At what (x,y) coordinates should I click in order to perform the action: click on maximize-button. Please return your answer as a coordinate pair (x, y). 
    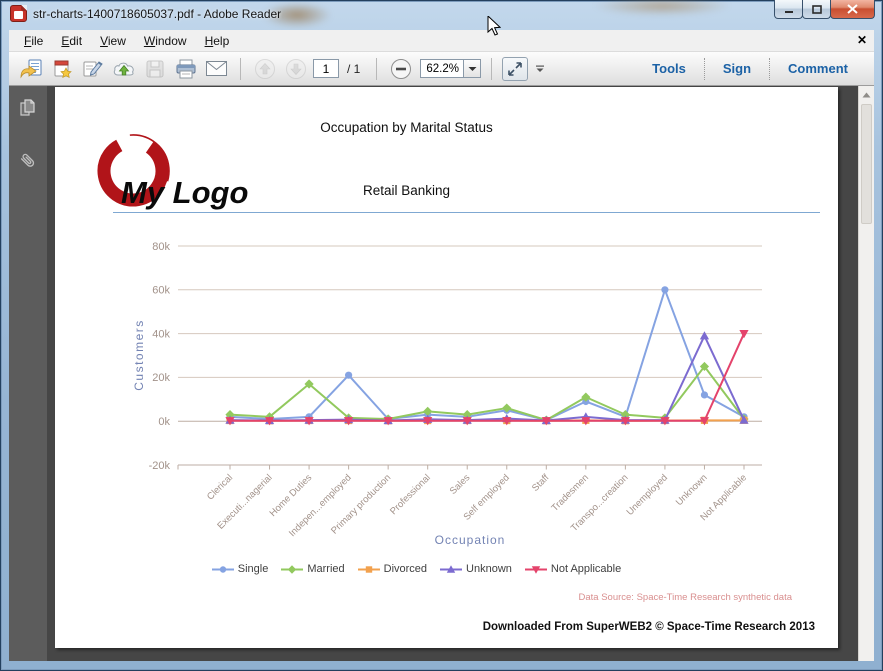
    Looking at the image, I should click on (816, 9).